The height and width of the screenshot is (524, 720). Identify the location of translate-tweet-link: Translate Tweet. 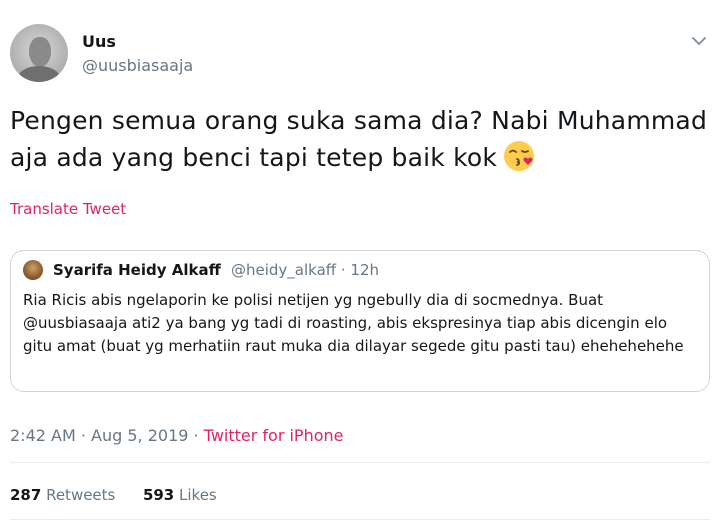
(68, 209).